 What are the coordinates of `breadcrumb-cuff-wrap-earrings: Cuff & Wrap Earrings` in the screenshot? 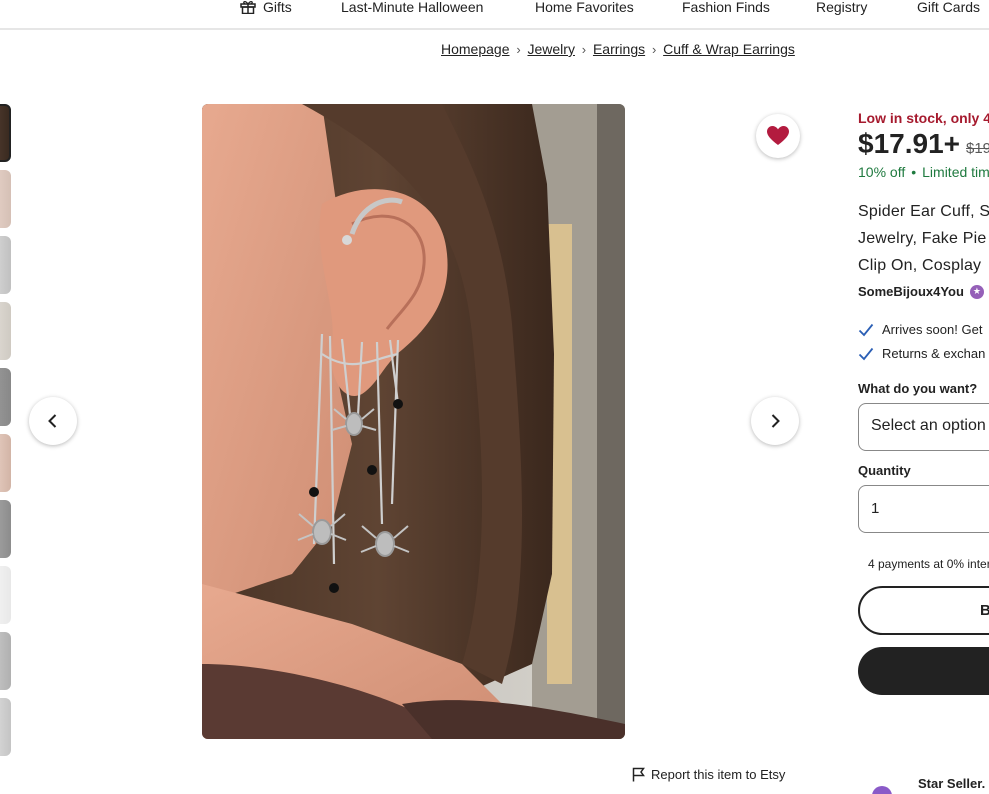 It's located at (729, 49).